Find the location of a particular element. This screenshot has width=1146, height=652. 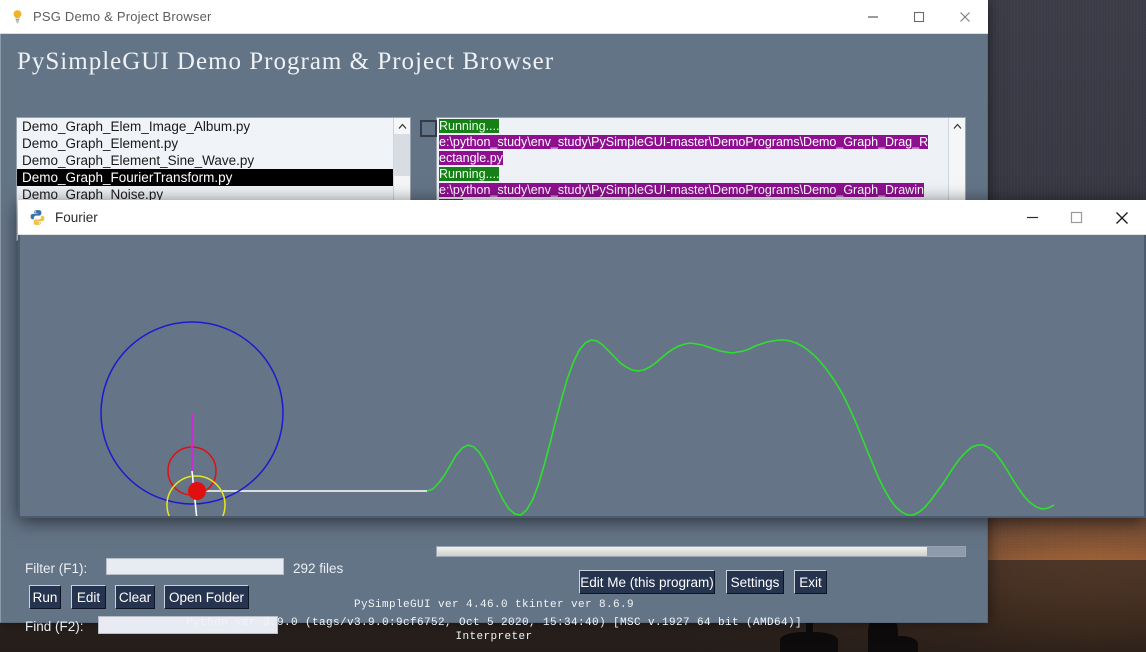

output-horizontal-scrollbar is located at coordinates (701, 551).